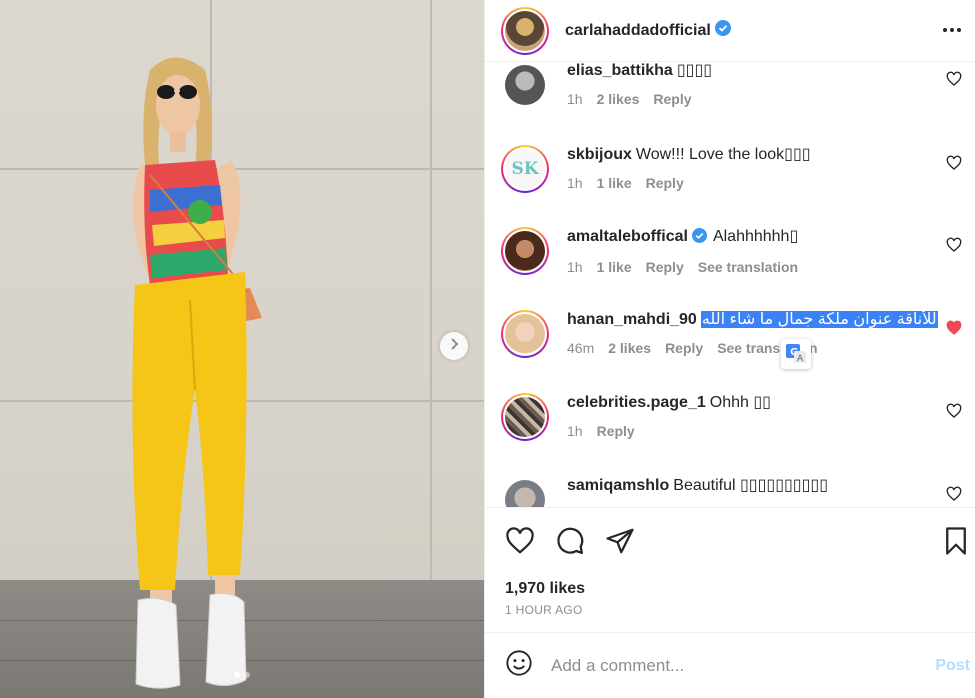 The width and height of the screenshot is (975, 698). Describe the element at coordinates (952, 666) in the screenshot. I see `post-button: Post` at that location.